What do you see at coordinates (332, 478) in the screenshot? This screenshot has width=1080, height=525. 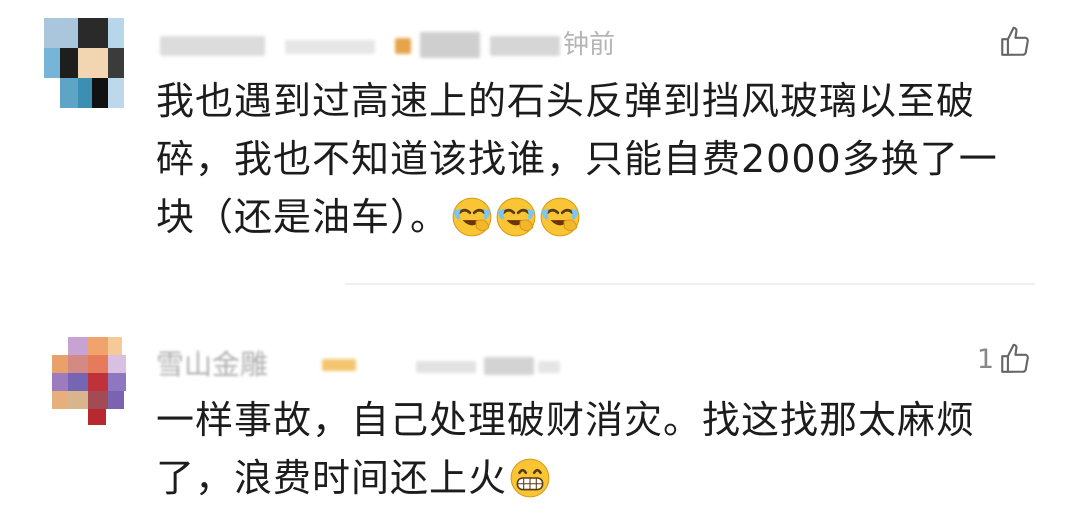 I see `comment-line-text: 了，浪费时间还上火` at bounding box center [332, 478].